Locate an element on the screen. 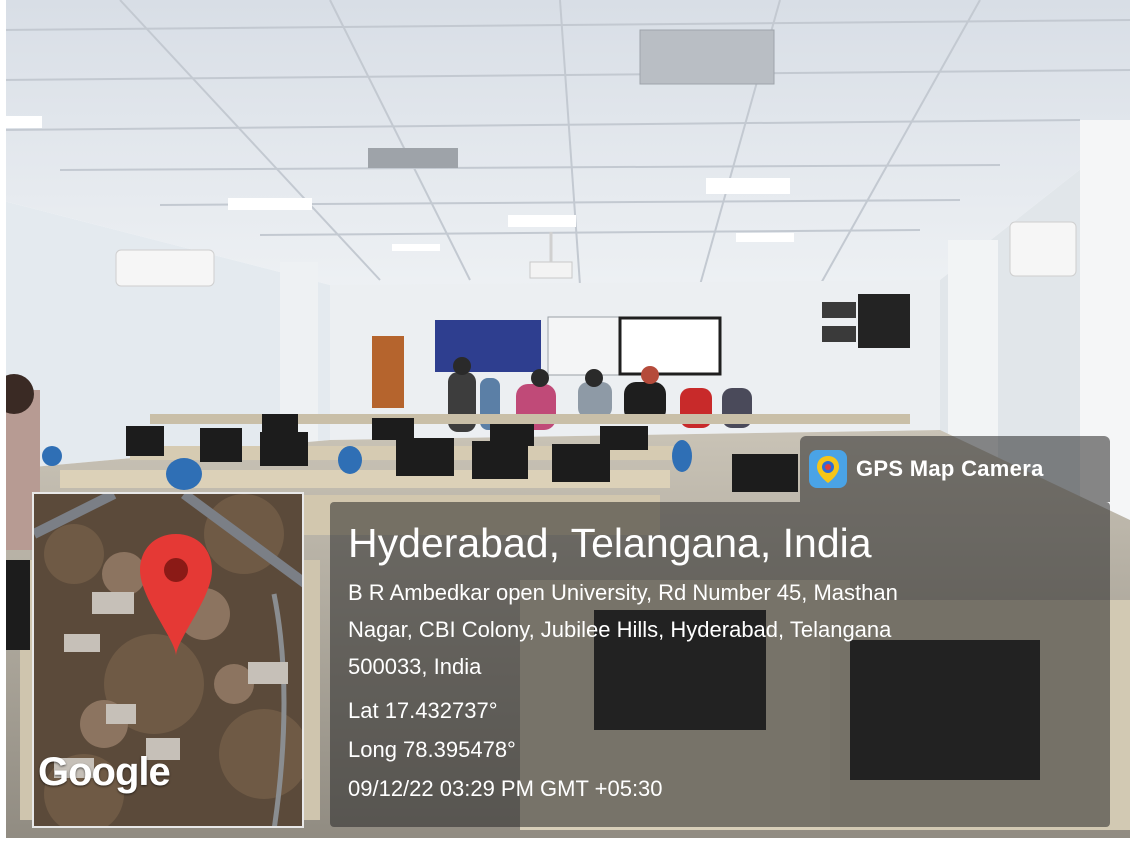 The height and width of the screenshot is (850, 1130). gps-map-camera-badge: GPS Map Camera is located at coordinates (955, 469).